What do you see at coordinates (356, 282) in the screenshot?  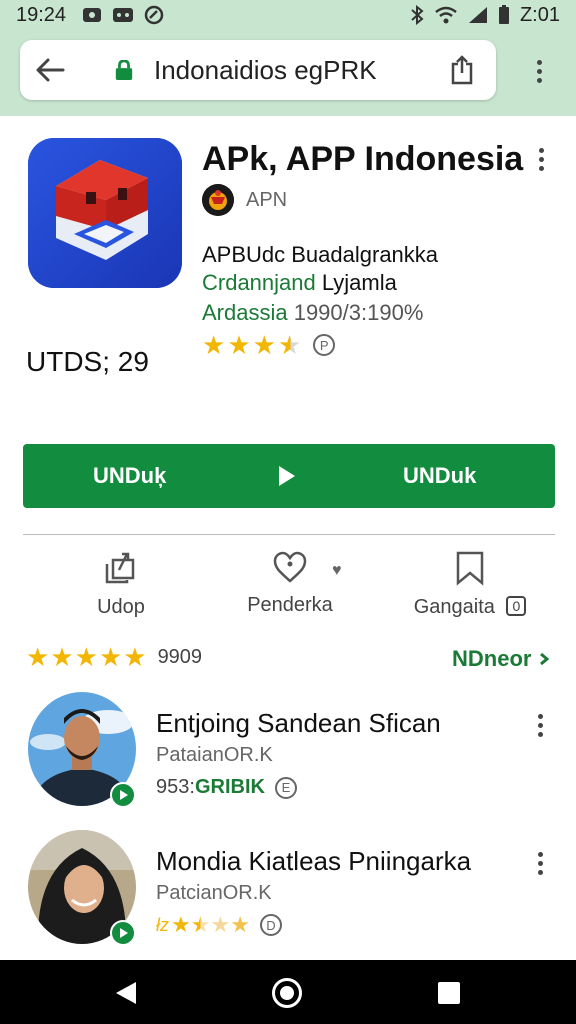 I see `app-subcategory: Lyjamla` at bounding box center [356, 282].